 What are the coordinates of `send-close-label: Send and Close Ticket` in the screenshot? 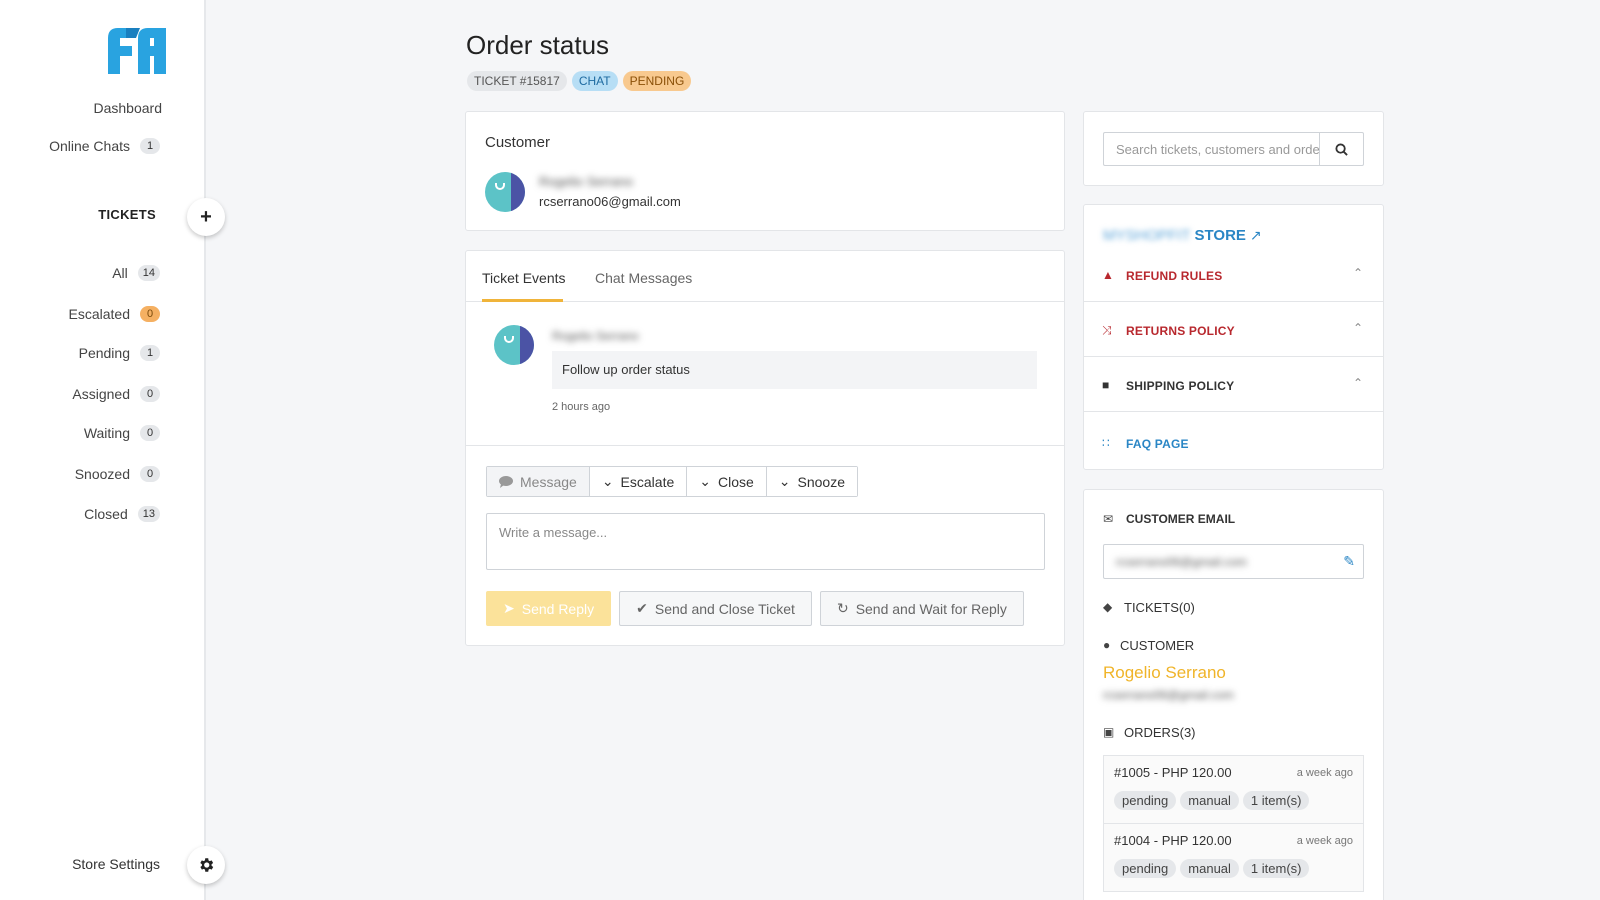 It's located at (724, 608).